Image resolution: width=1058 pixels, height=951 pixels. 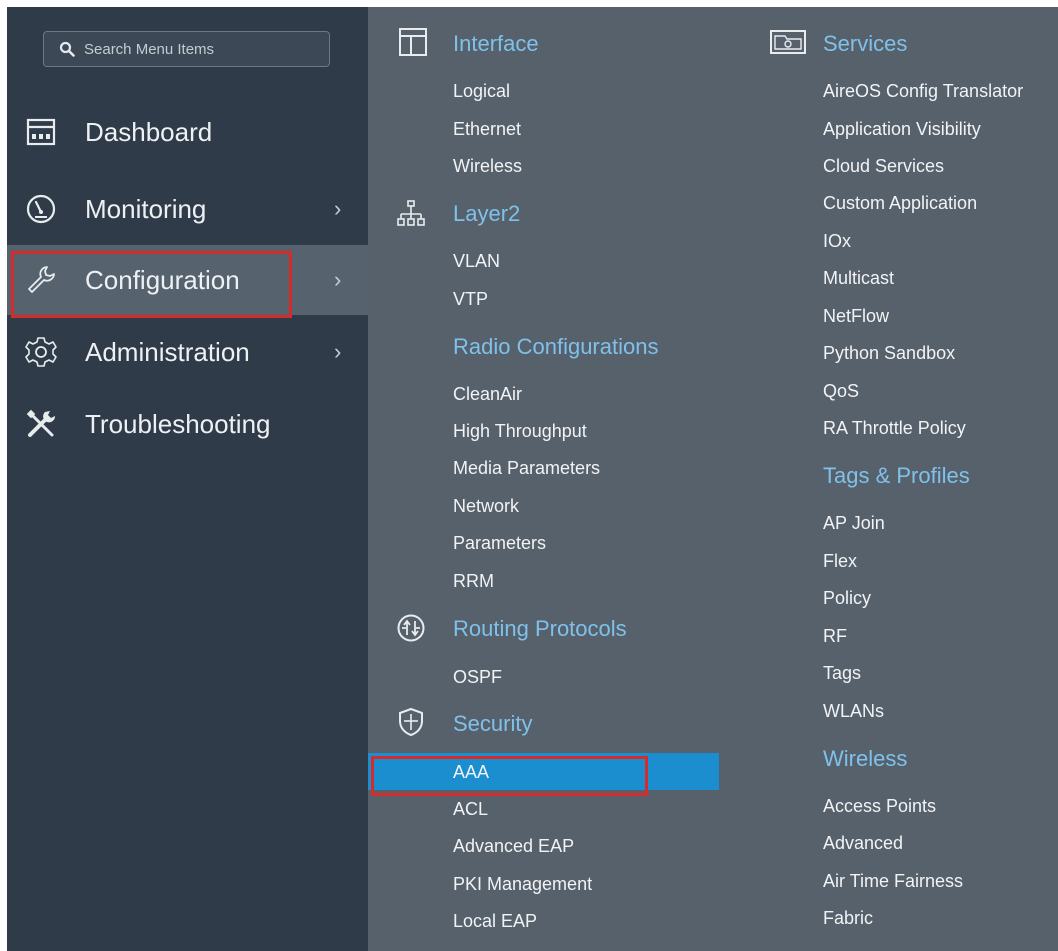 I want to click on menu-item-ethernet: Ethernet, so click(x=487, y=129).